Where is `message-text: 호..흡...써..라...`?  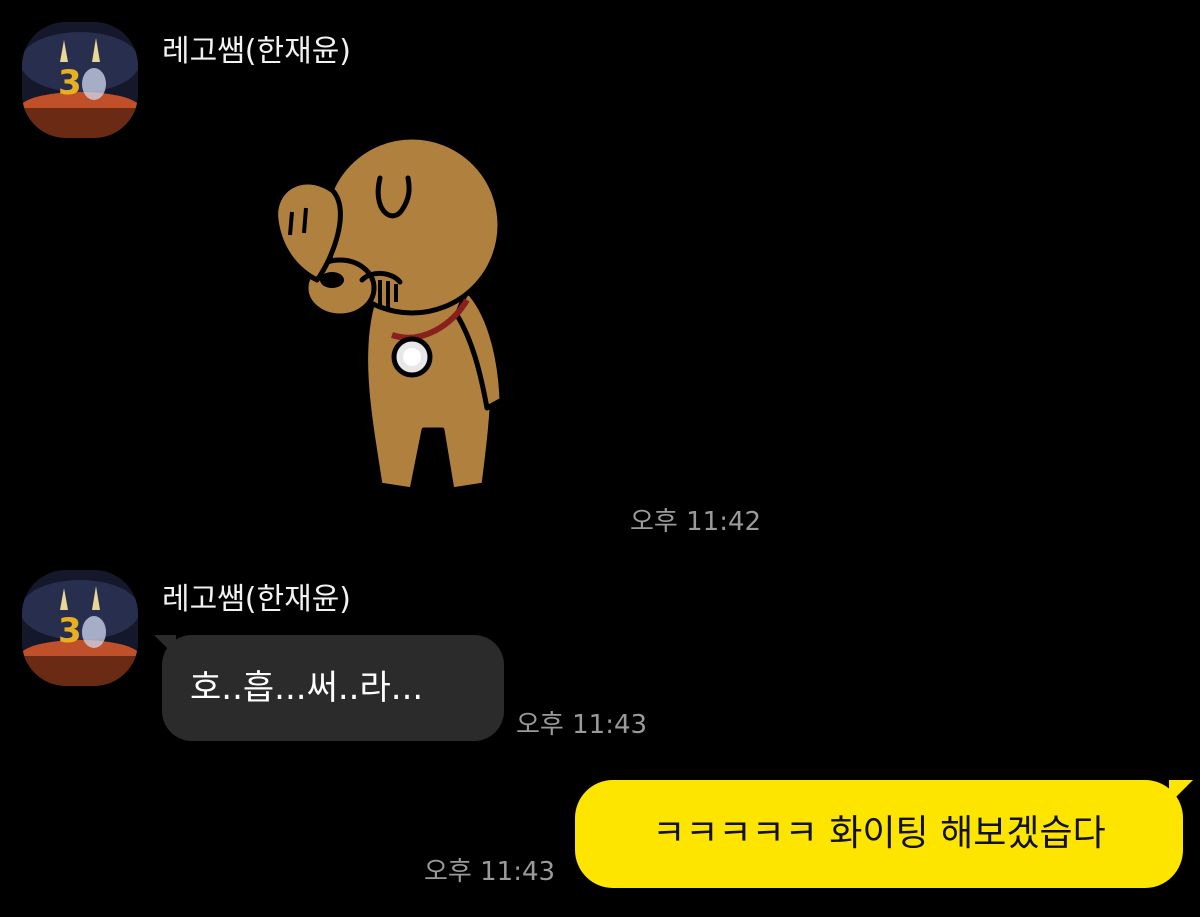
message-text: 호..흡...써..라... is located at coordinates (307, 688).